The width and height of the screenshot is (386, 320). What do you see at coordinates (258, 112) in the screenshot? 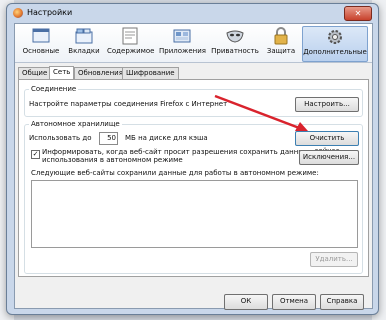
I see `arrow-shaft` at bounding box center [258, 112].